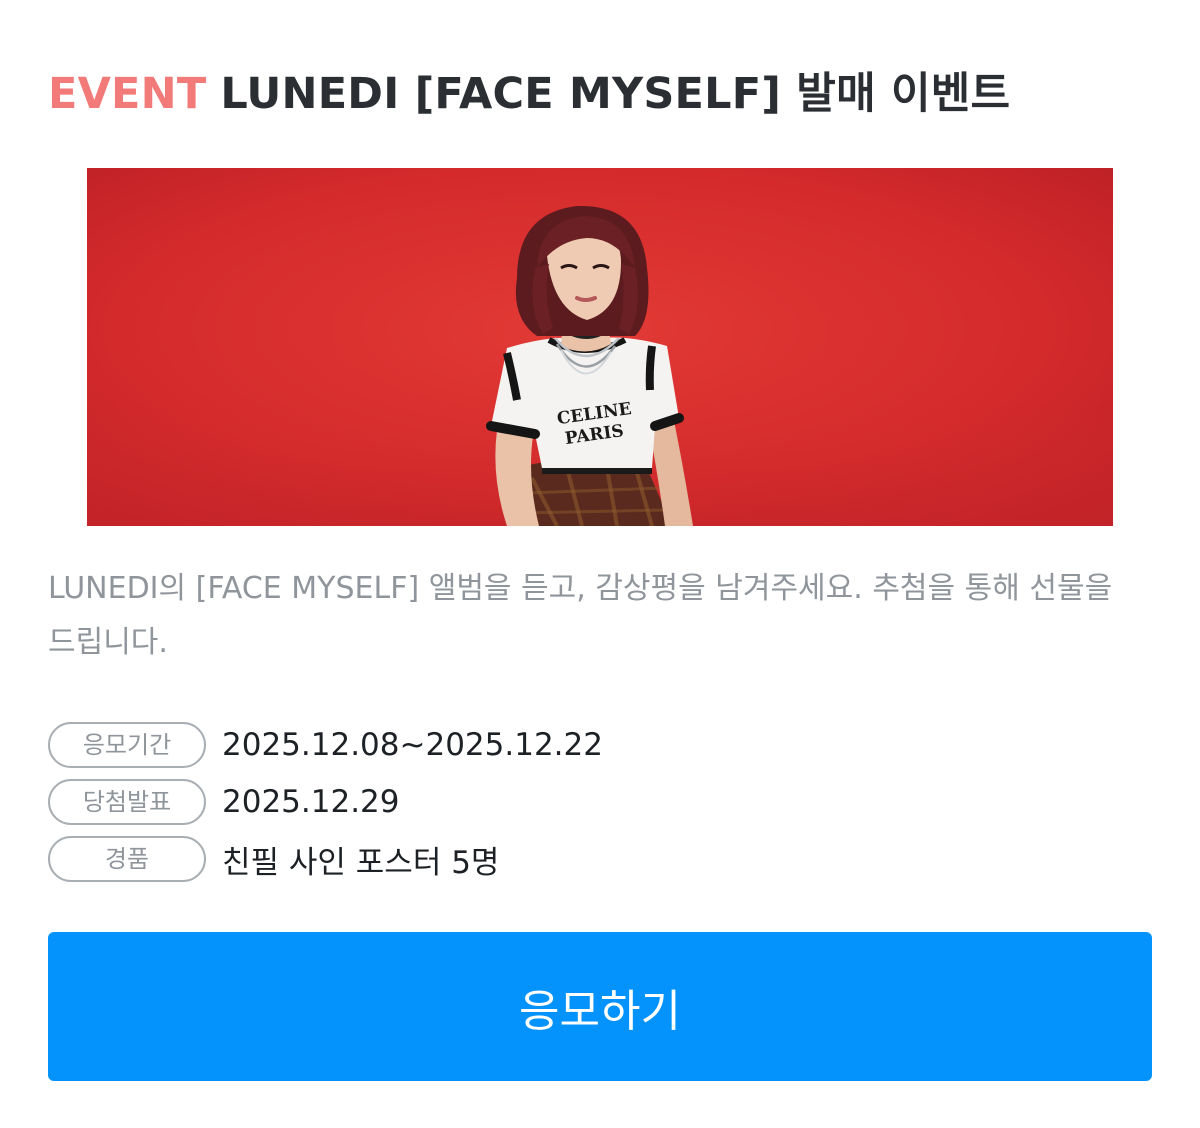  I want to click on info-row-prize: 경품 친필 사인 포스터 5명, so click(273, 859).